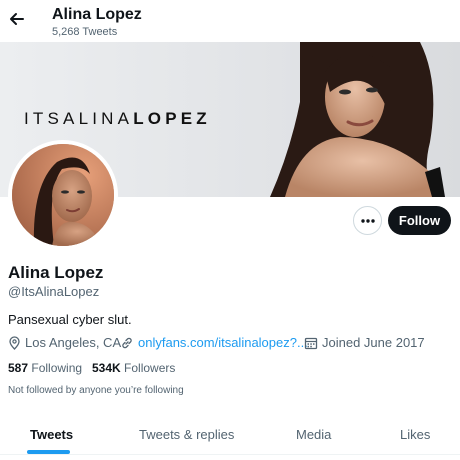  I want to click on following-count: 587, so click(18, 368).